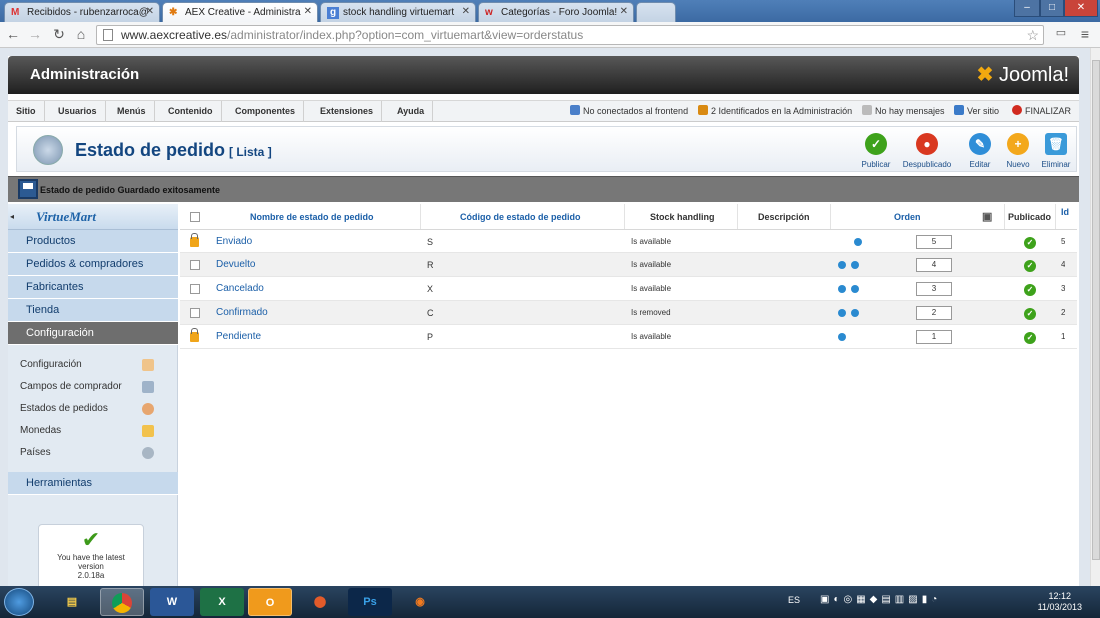 The width and height of the screenshot is (1100, 618). I want to click on reload-icon: ↻, so click(59, 34).